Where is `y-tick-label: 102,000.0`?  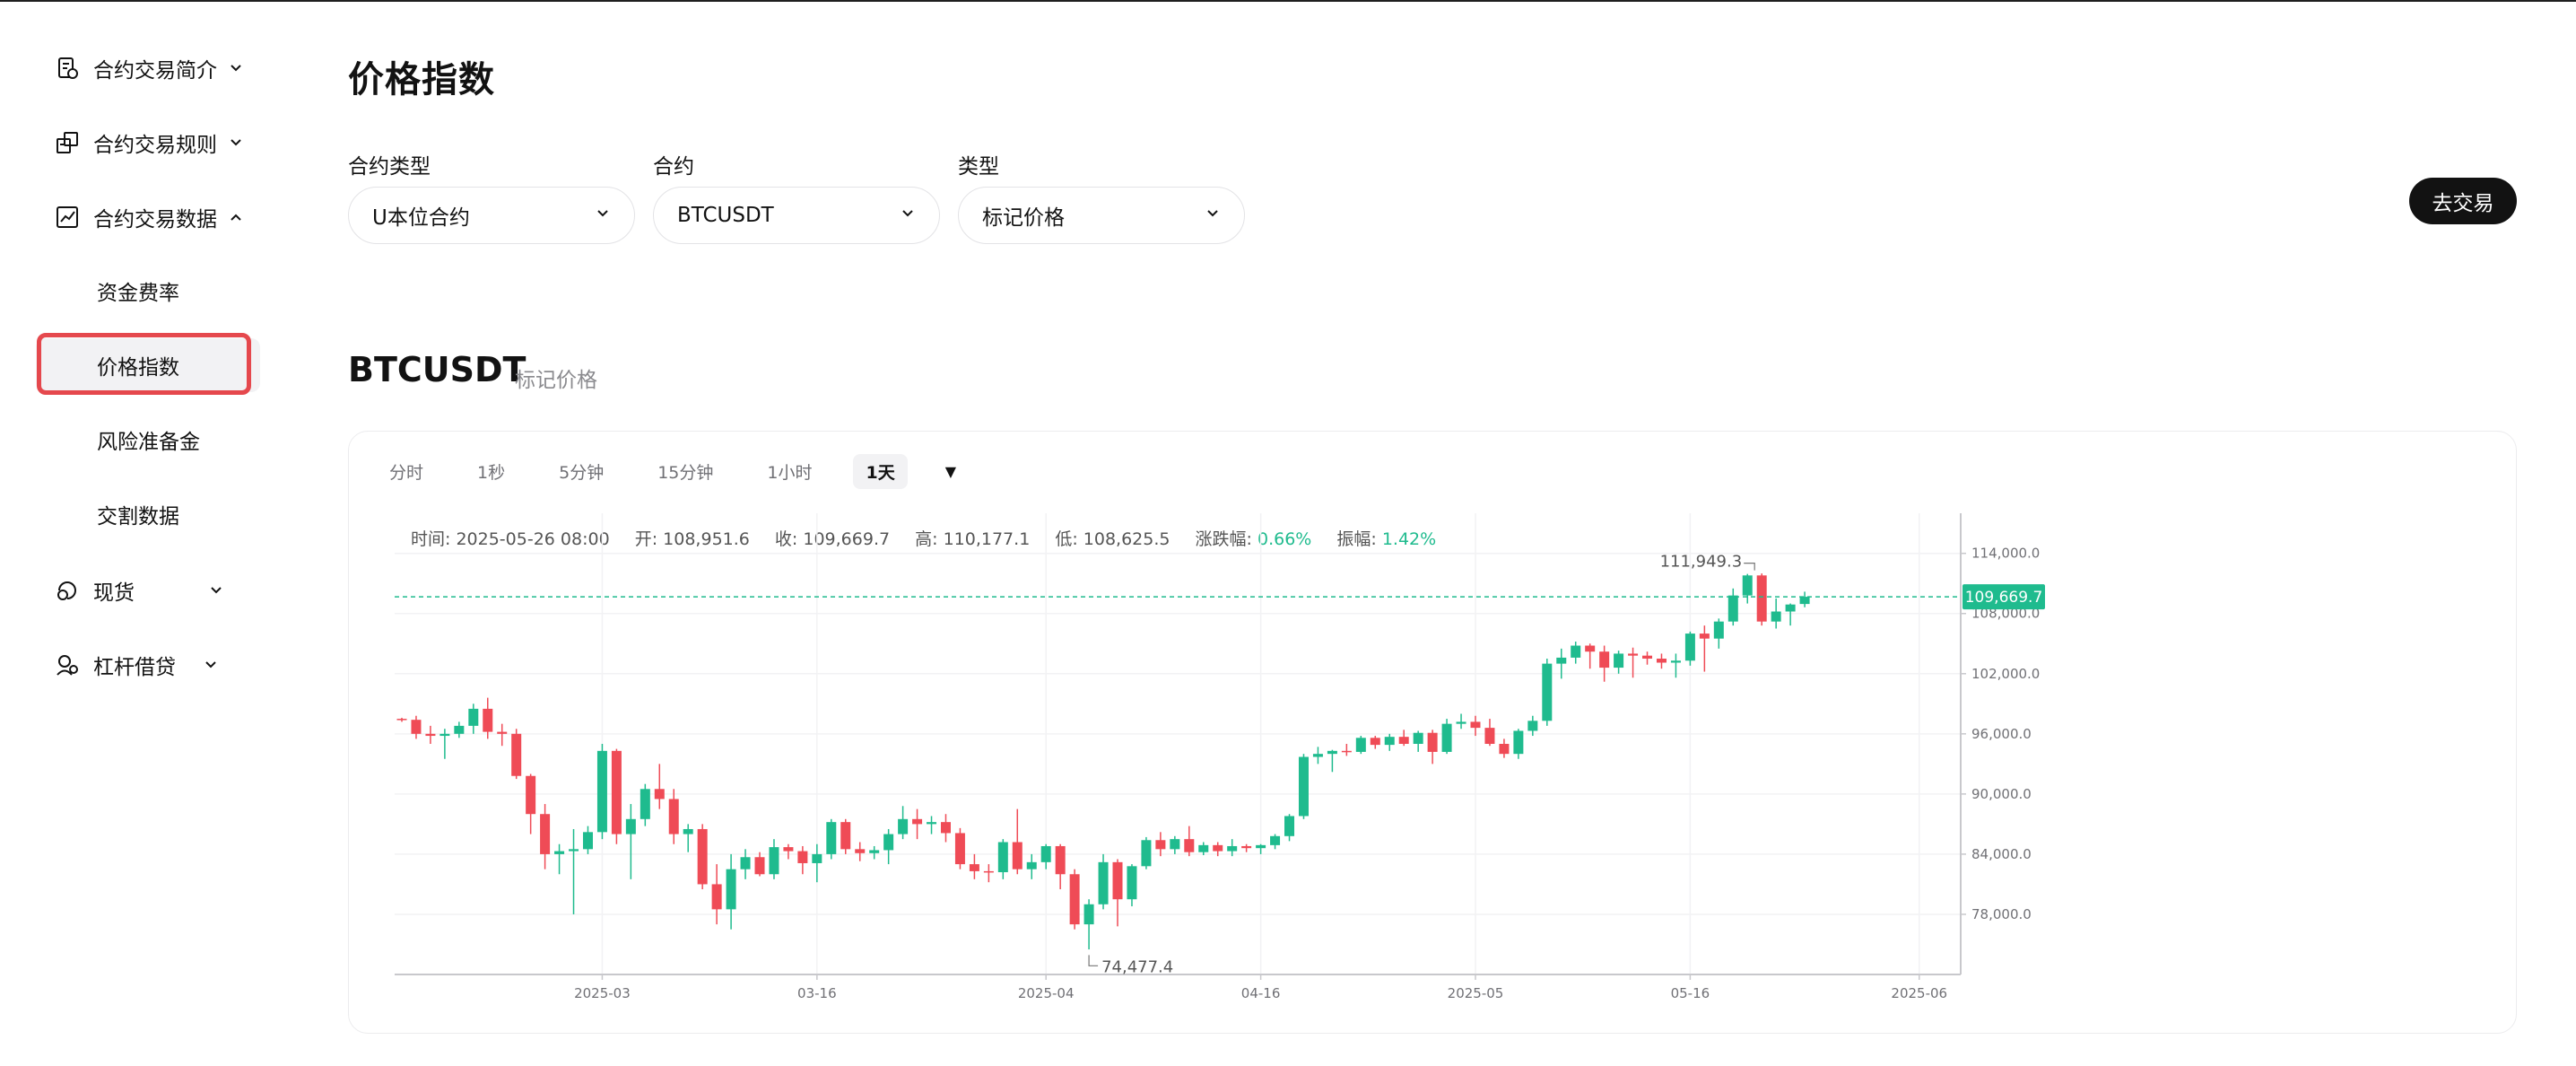 y-tick-label: 102,000.0 is located at coordinates (2005, 674).